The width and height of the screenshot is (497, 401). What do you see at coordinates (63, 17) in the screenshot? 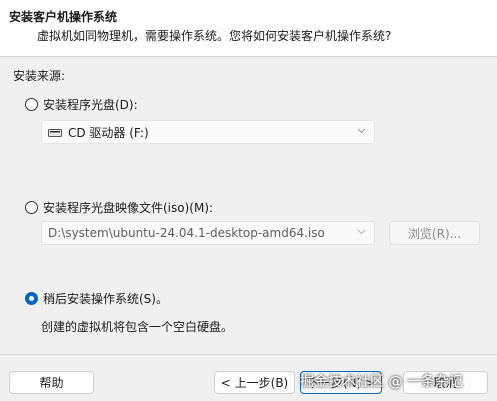
I see `page-title: 安装客户机操作系统` at bounding box center [63, 17].